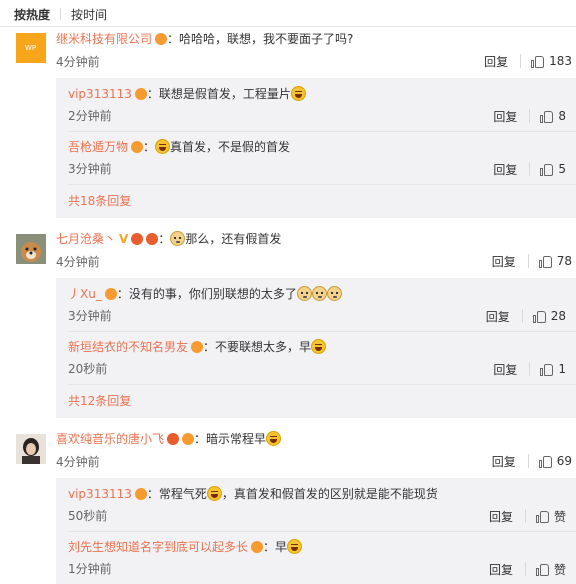  I want to click on like-button: 183, so click(551, 61).